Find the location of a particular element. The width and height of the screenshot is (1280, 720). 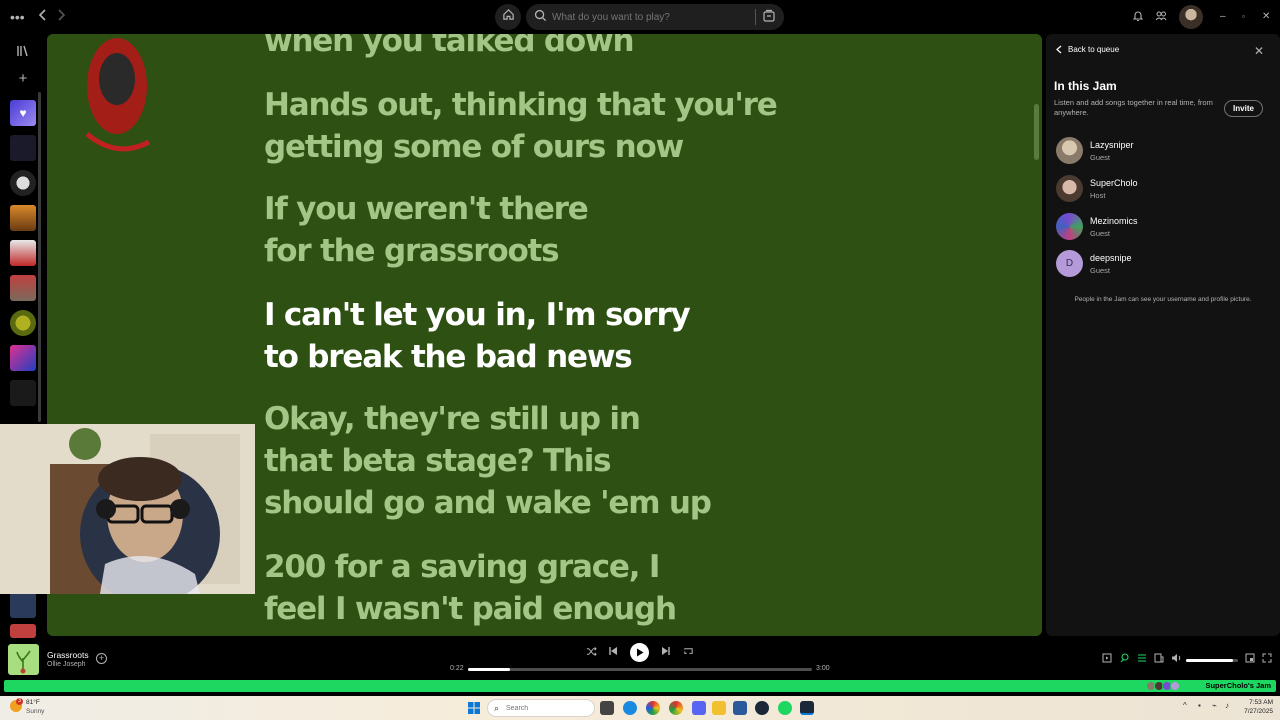

close-window-icon: ✕ is located at coordinates (1266, 17).